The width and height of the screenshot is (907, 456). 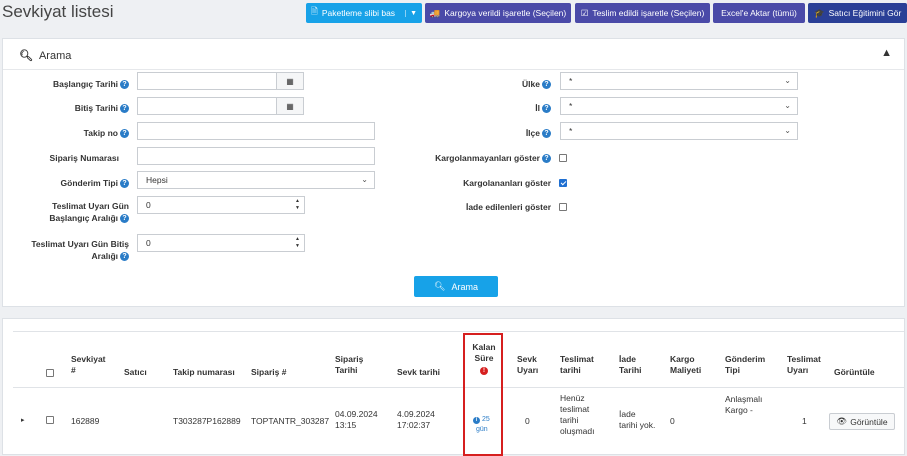 I want to click on satici-egitimi-button: 🎓 Satıcı Eğitimini Gör, so click(x=857, y=13).